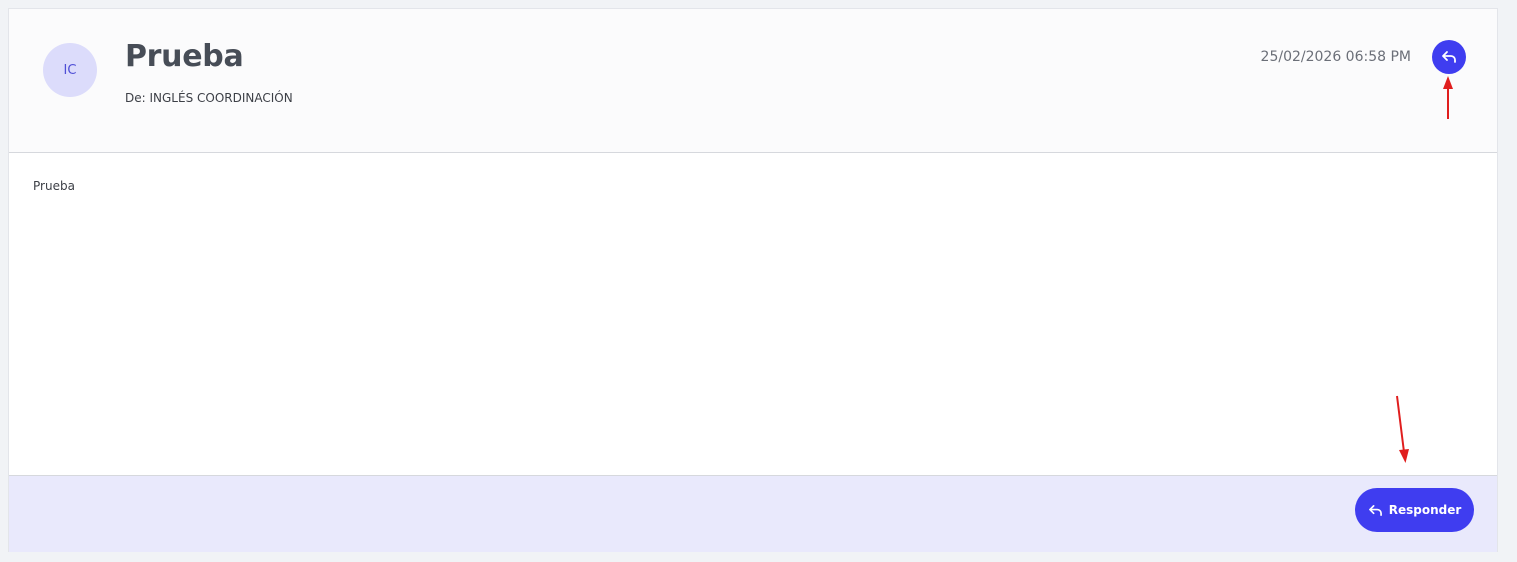 This screenshot has width=1517, height=562. Describe the element at coordinates (1335, 57) in the screenshot. I see `message-date: 25/02/2026 06:58 PM` at that location.